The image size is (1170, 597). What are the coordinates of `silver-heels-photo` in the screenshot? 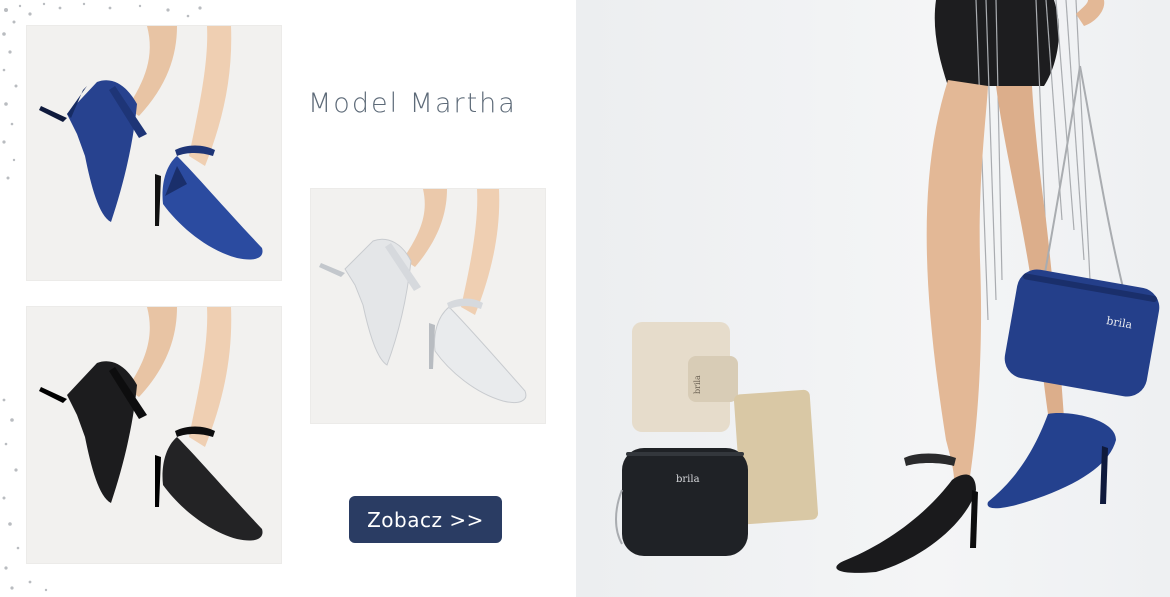 It's located at (423, 296).